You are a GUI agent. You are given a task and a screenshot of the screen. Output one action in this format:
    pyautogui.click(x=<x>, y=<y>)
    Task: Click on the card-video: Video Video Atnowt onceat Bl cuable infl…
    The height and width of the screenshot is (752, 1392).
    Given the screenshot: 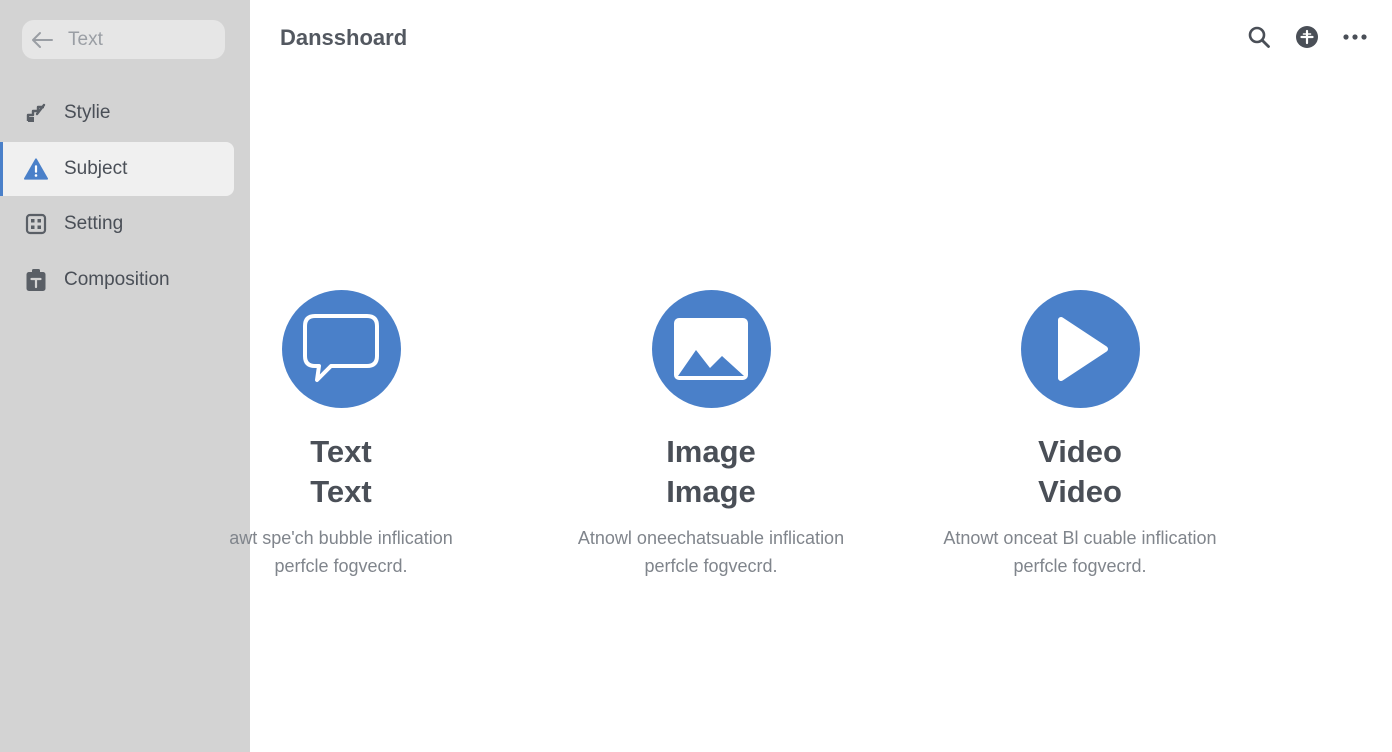 What is the action you would take?
    pyautogui.click(x=1080, y=435)
    